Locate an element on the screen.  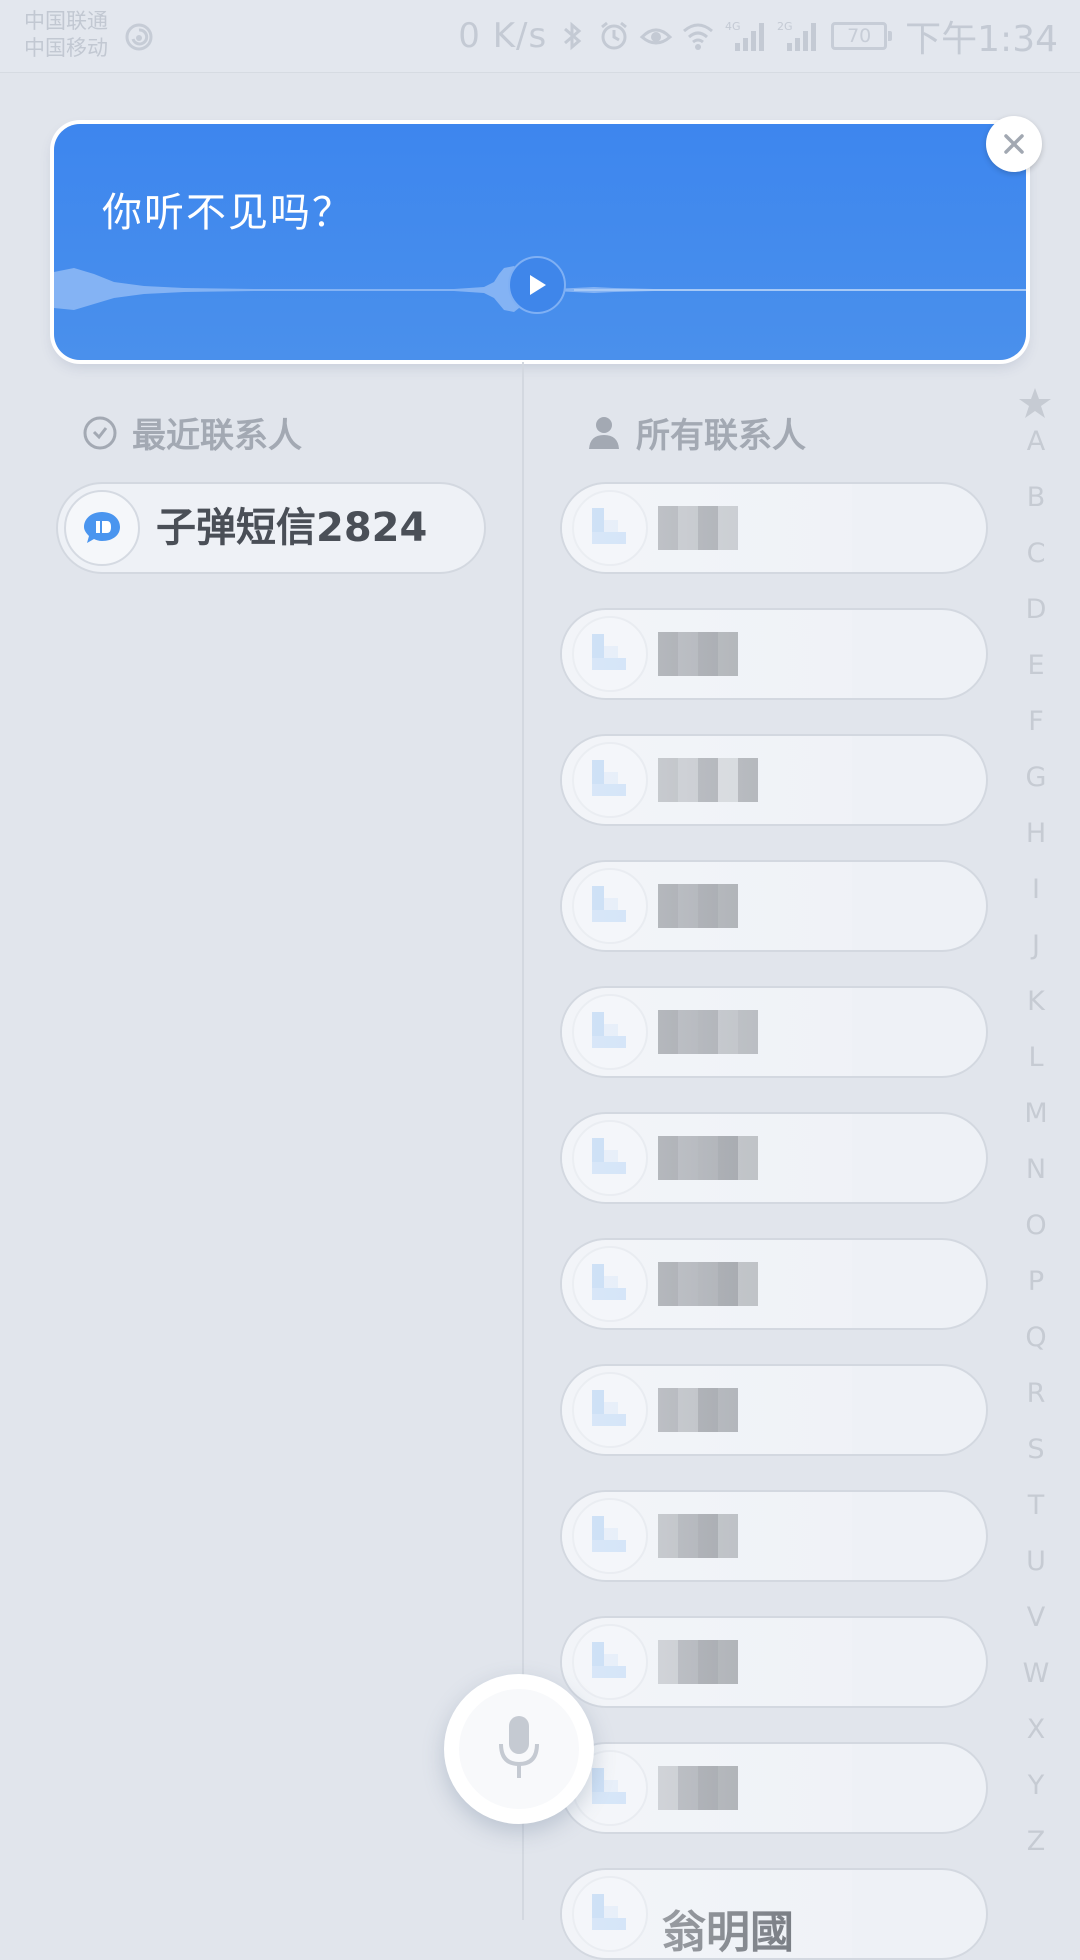
carrier-2: 中国移动 is located at coordinates (66, 48).